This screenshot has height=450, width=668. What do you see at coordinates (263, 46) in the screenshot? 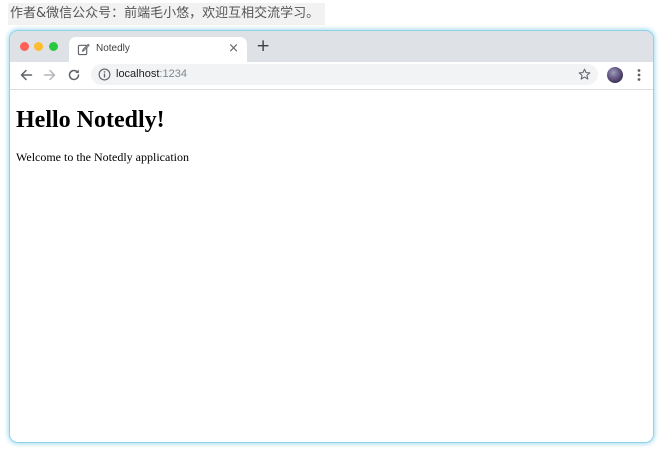
I see `new-tab-button: +` at bounding box center [263, 46].